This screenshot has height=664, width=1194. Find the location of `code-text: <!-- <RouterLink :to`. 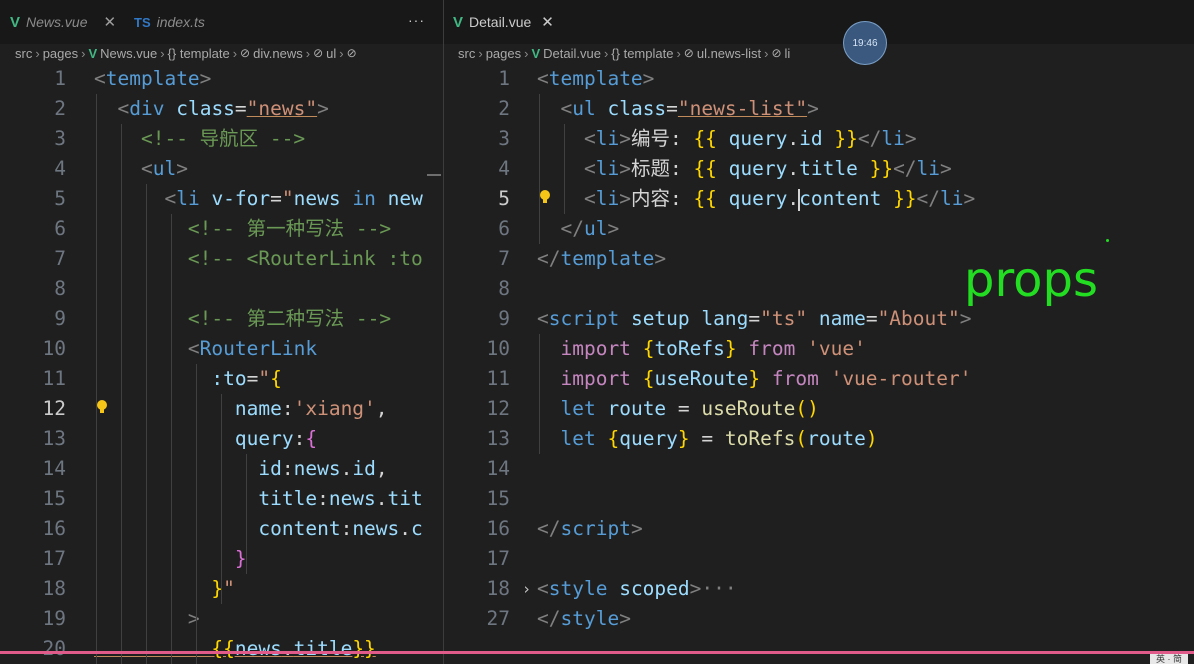

code-text: <!-- <RouterLink :to is located at coordinates (258, 259).